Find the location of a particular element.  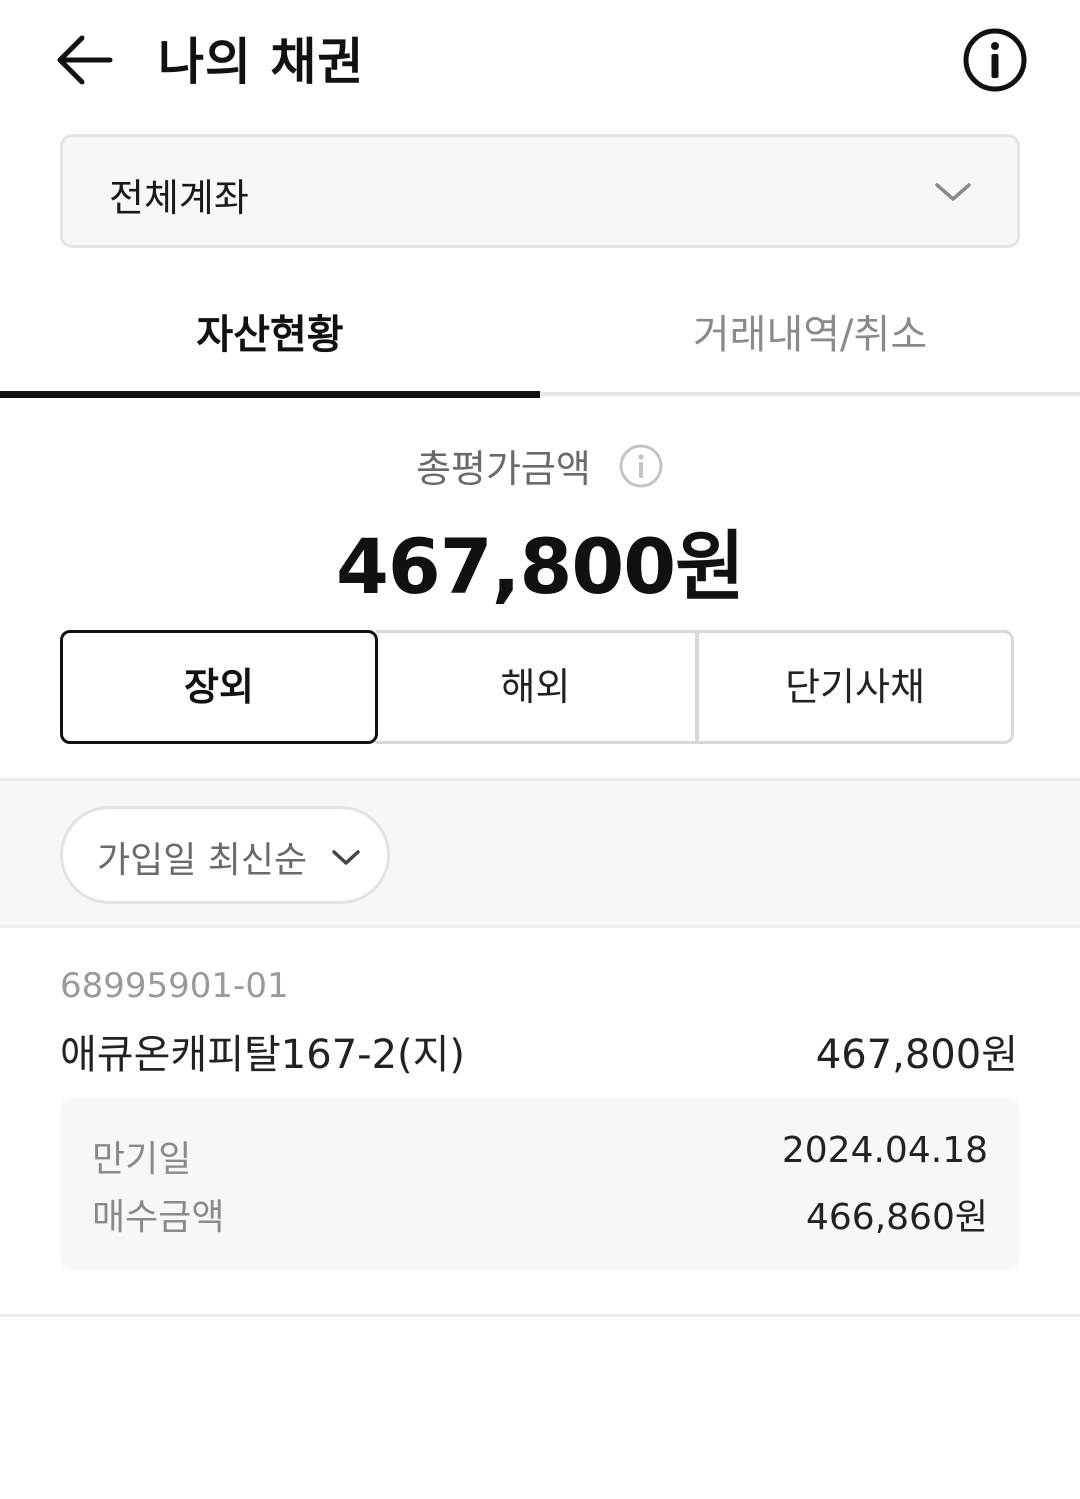

total-label: 총평가금액 is located at coordinates (503, 469).